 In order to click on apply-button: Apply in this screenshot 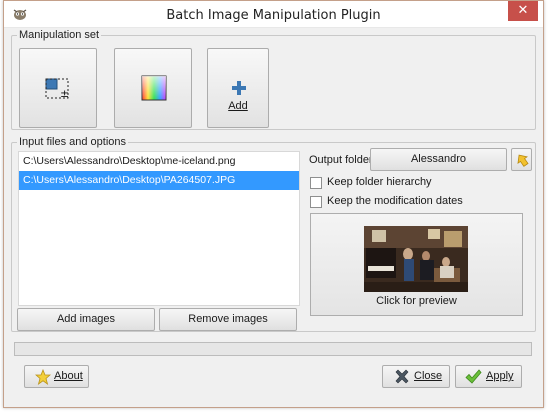, I will do `click(488, 376)`.